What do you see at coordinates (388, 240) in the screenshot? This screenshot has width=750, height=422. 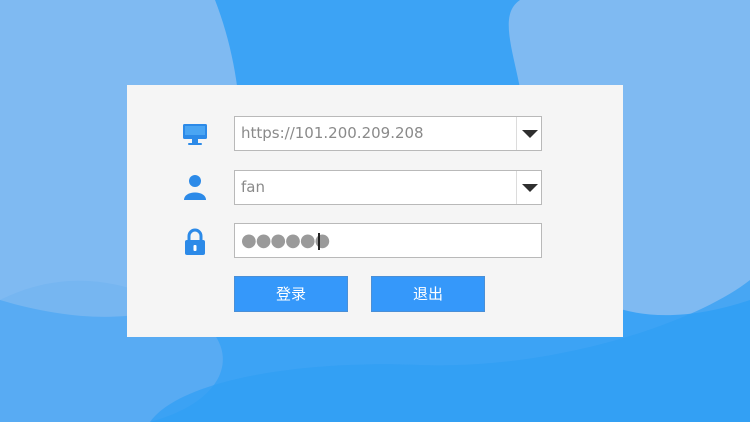 I see `password-input: ●●●●●●` at bounding box center [388, 240].